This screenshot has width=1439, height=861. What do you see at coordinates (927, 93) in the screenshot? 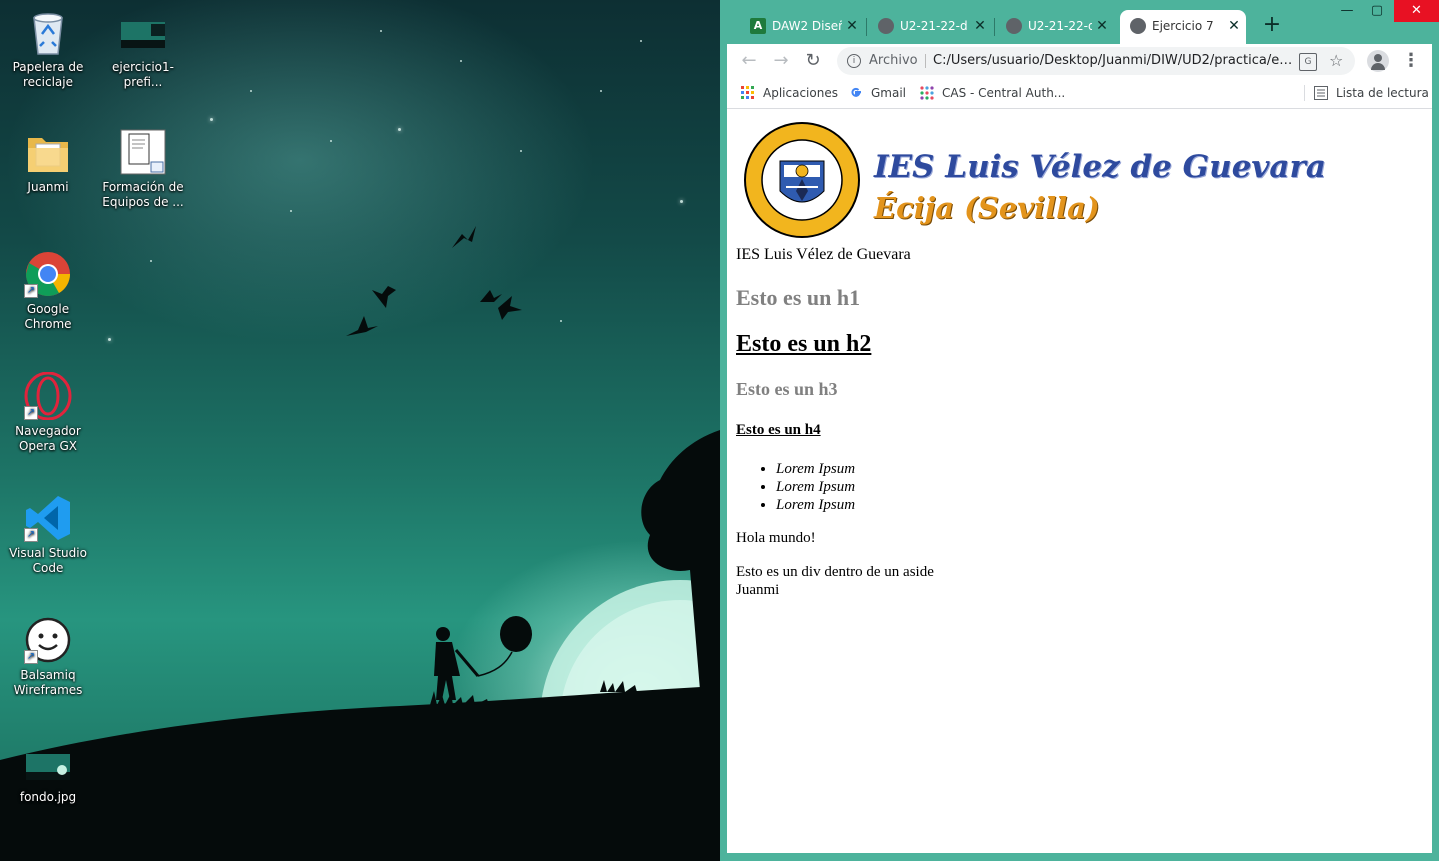
I see `cas-icon` at bounding box center [927, 93].